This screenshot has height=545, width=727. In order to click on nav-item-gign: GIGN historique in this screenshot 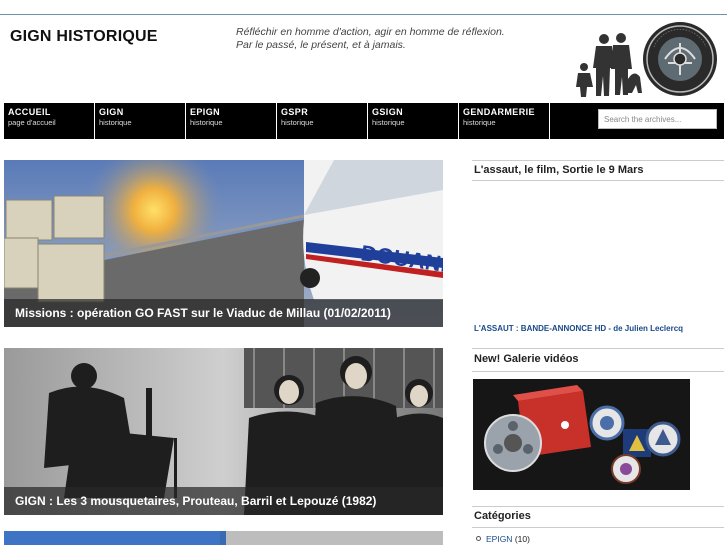, I will do `click(140, 121)`.